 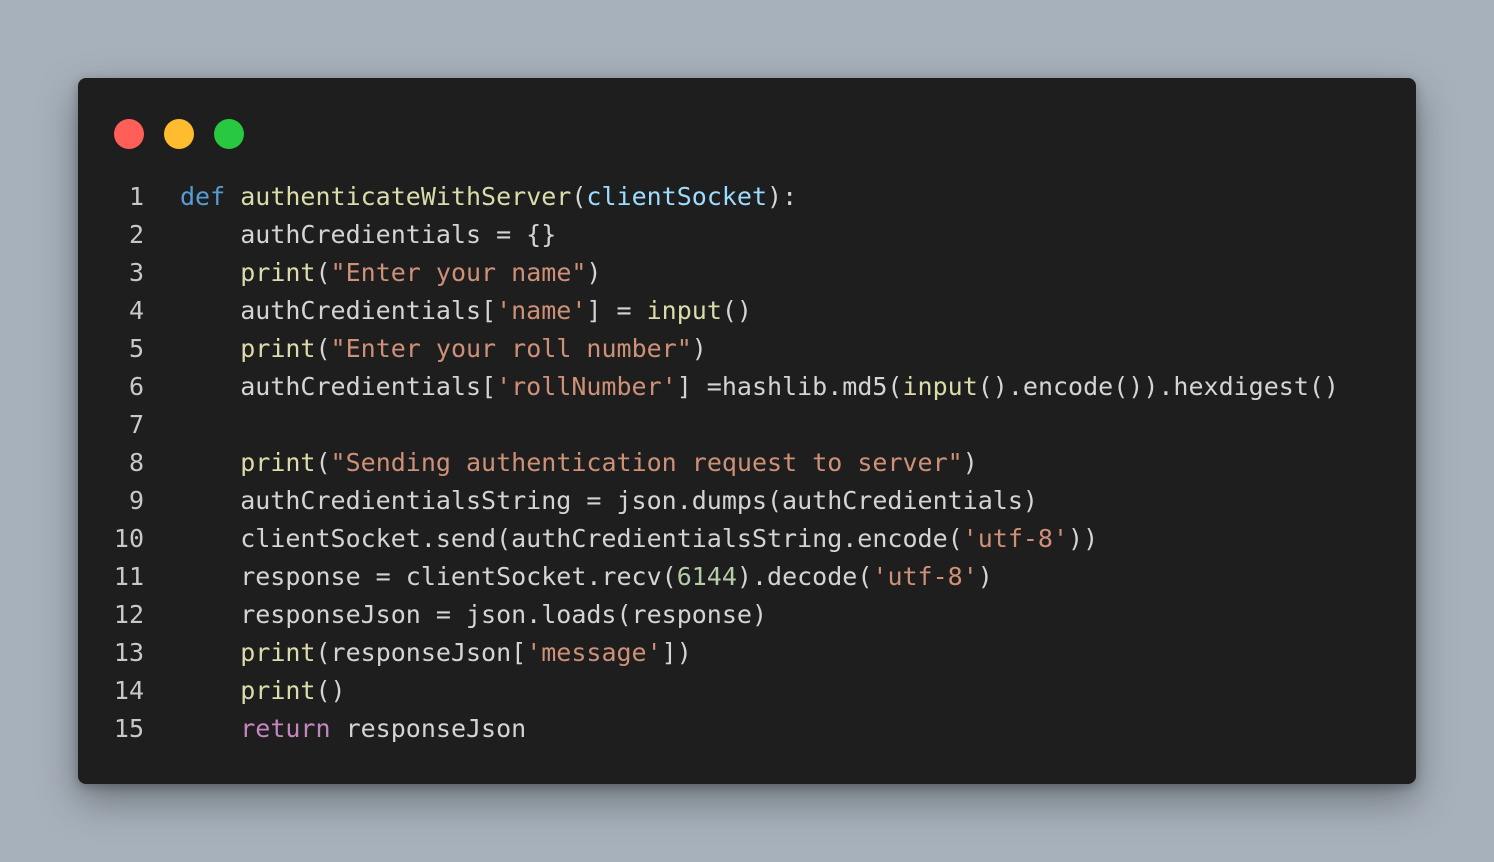 What do you see at coordinates (804, 576) in the screenshot?
I see `code-token: ).decode(` at bounding box center [804, 576].